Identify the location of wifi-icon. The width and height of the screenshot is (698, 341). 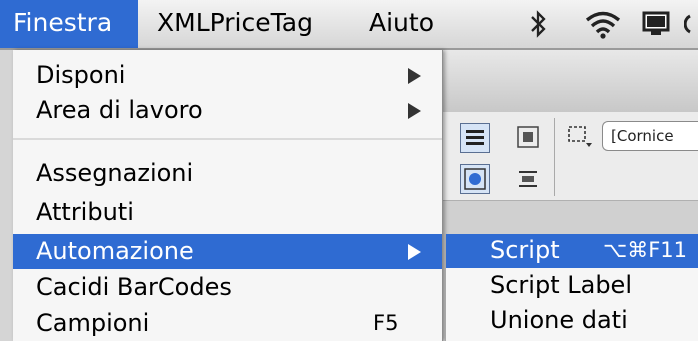
(603, 24).